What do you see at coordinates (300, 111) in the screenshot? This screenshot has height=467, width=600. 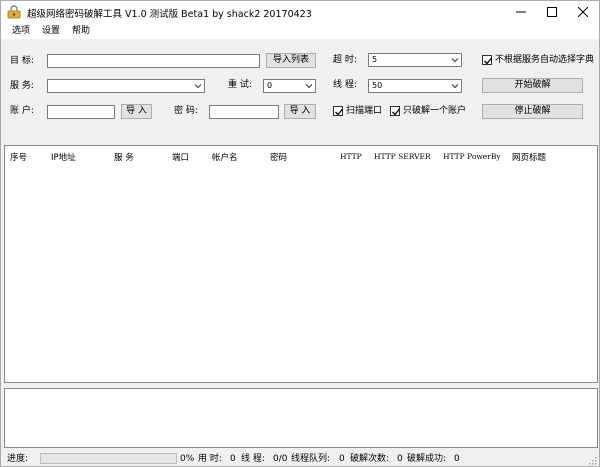 I see `password-import-button: 导 入` at bounding box center [300, 111].